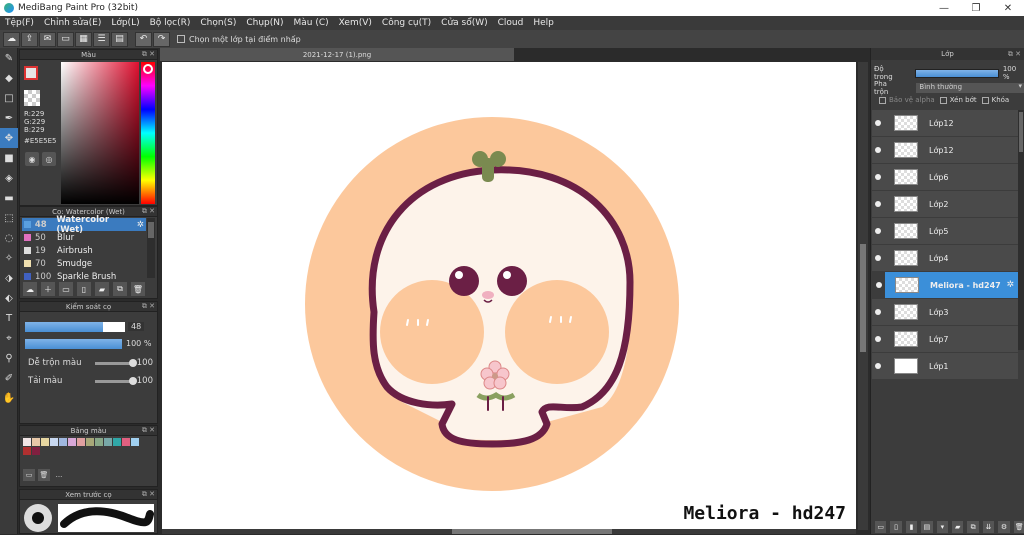 The image size is (1024, 535). What do you see at coordinates (945, 204) in the screenshot?
I see `layer-row: Lớp2` at bounding box center [945, 204].